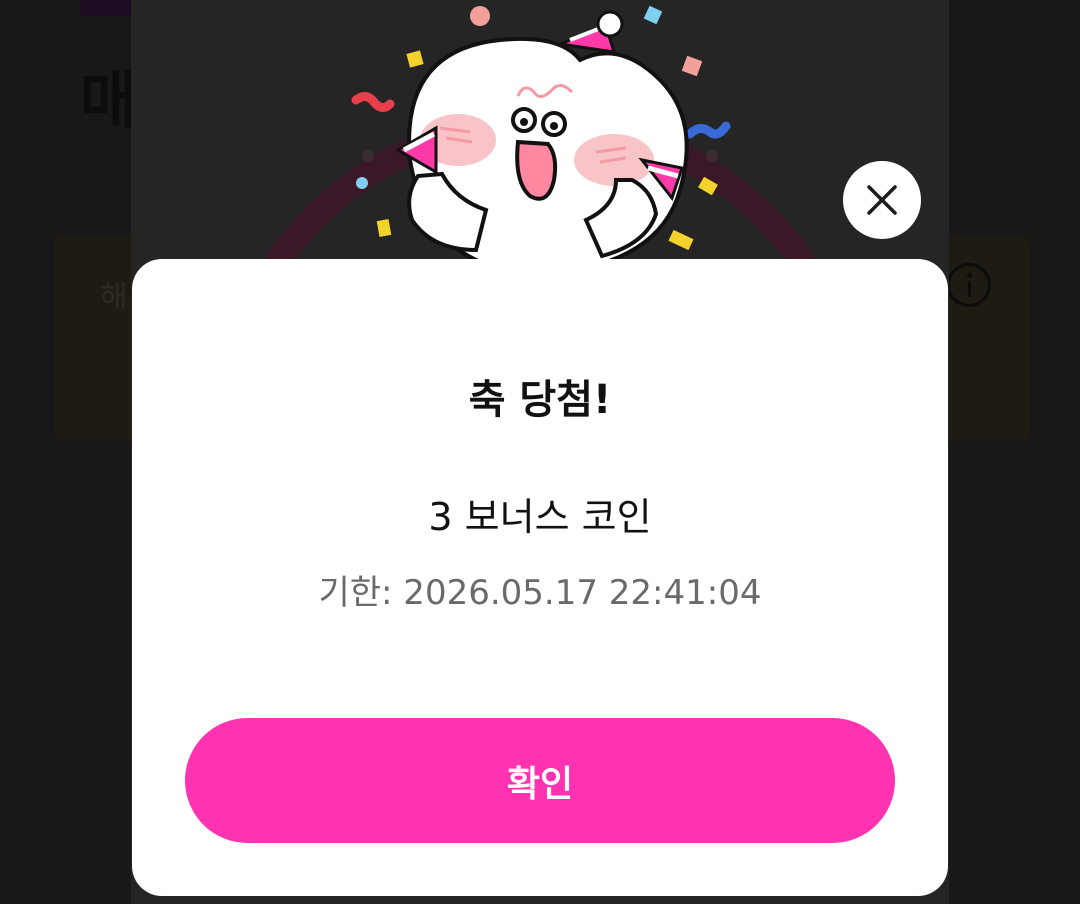 The image size is (1080, 904). Describe the element at coordinates (969, 285) in the screenshot. I see `info-icon` at that location.